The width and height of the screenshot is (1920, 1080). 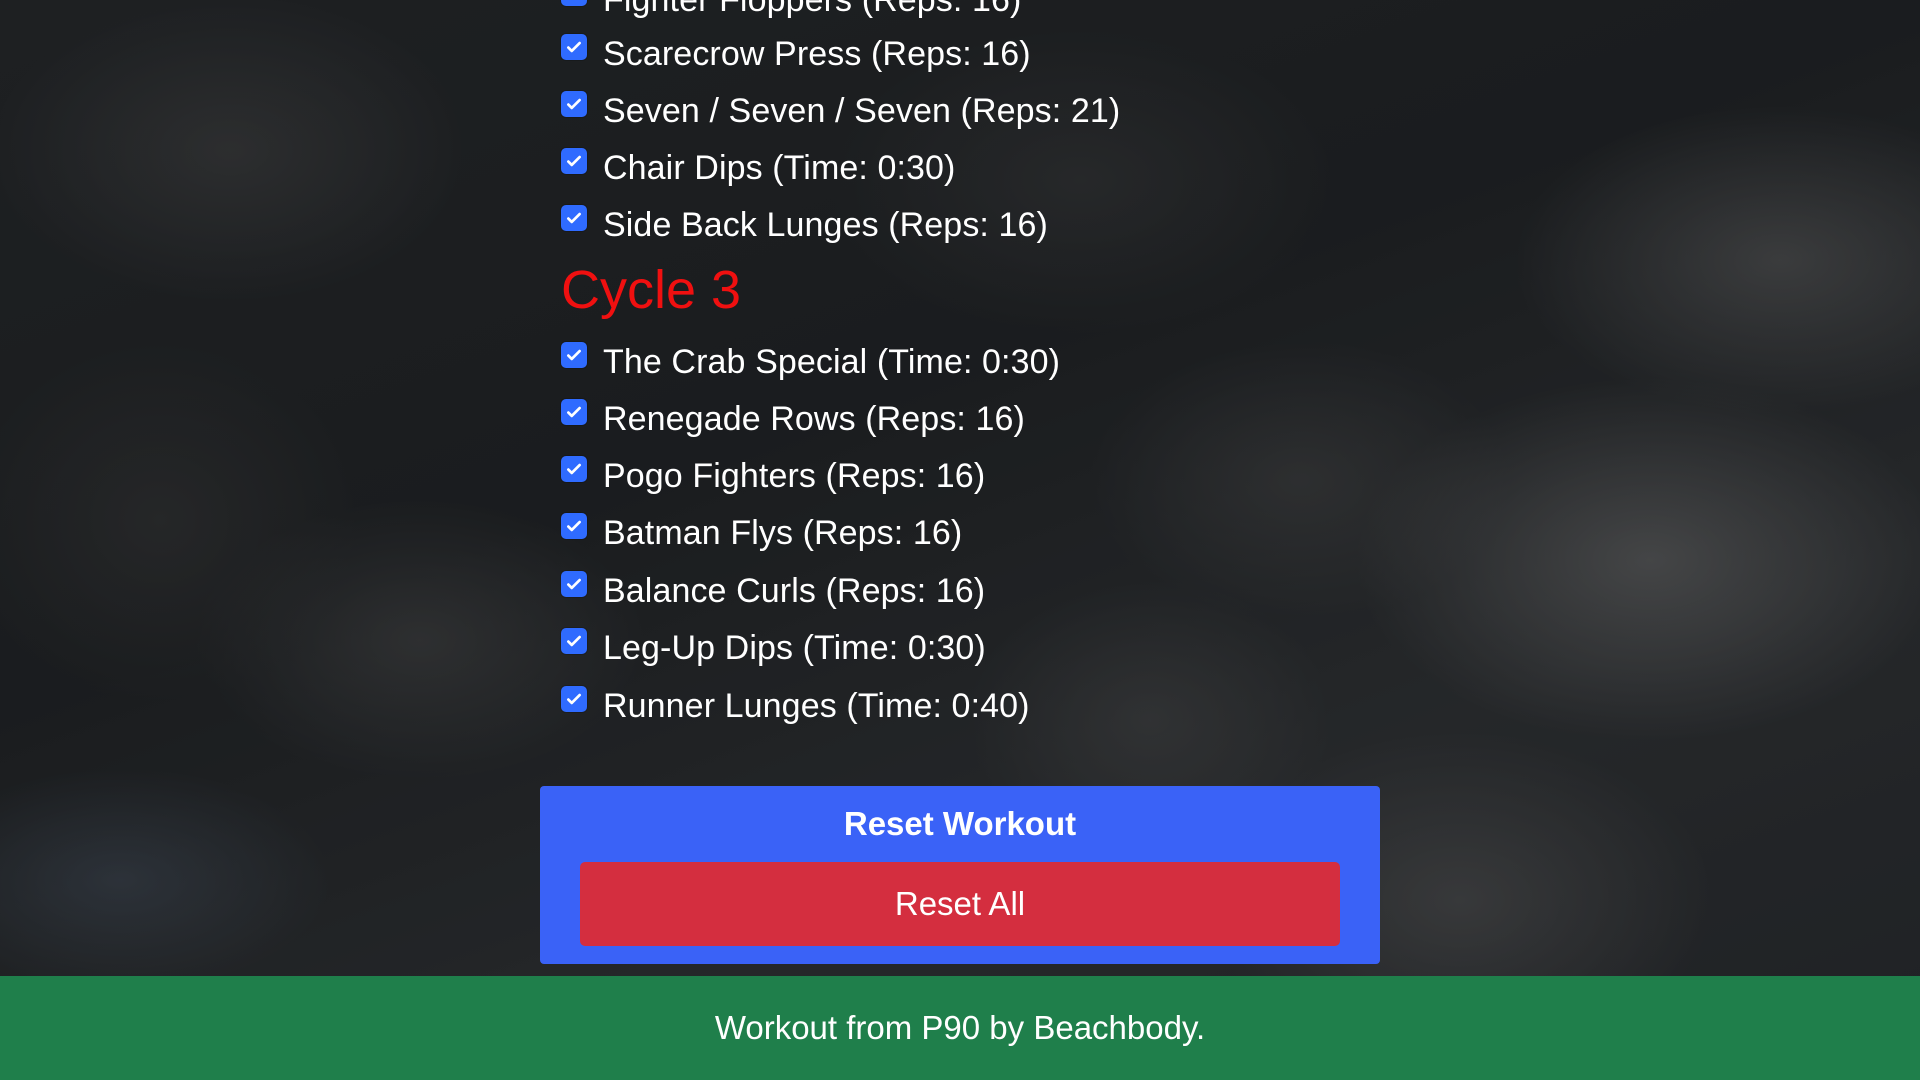 I want to click on list-item: Batman Flys (Reps: 16), so click(x=761, y=533).